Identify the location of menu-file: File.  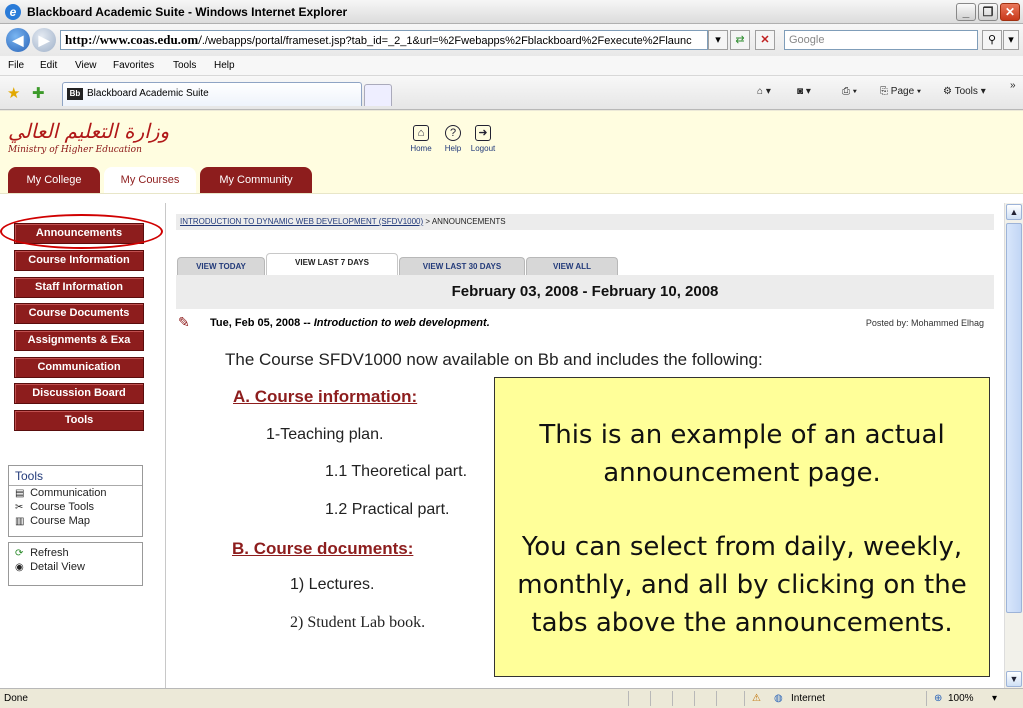
(16, 65).